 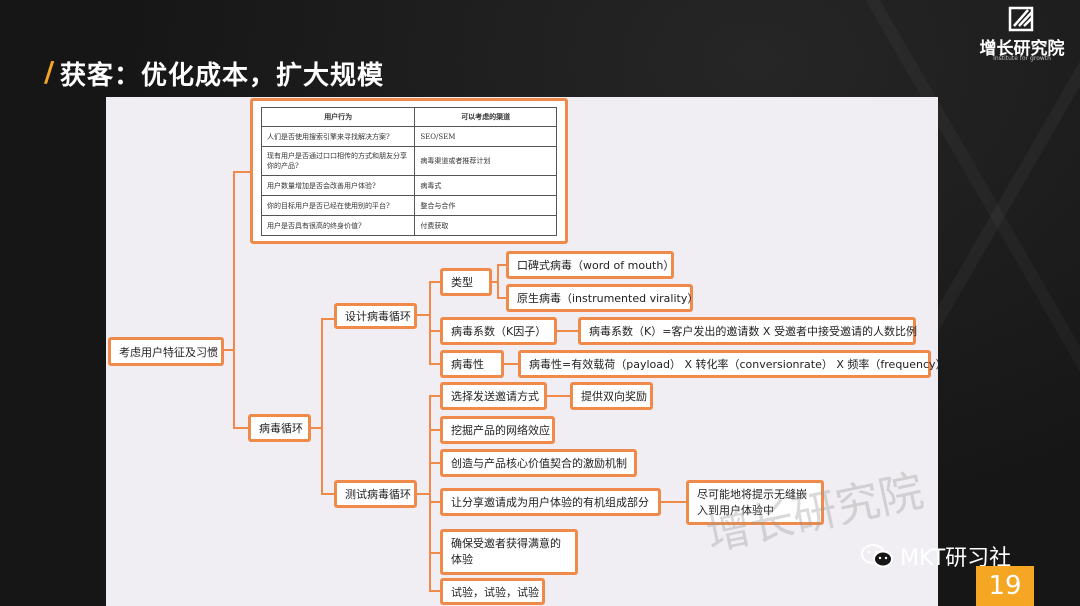 What do you see at coordinates (509, 552) in the screenshot?
I see `node-satisfied: 确保受邀者获得满意的体验` at bounding box center [509, 552].